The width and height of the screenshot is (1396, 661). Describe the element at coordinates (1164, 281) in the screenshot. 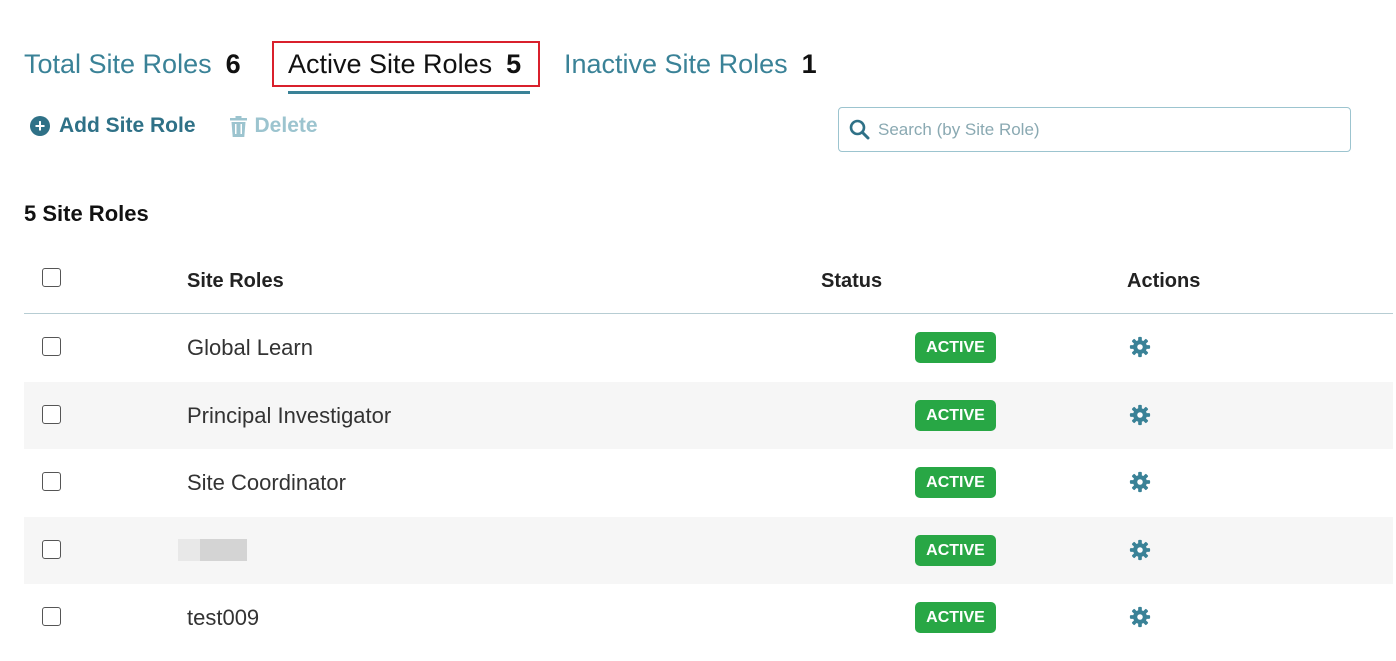

I see `column-header-actions: Actions` at that location.